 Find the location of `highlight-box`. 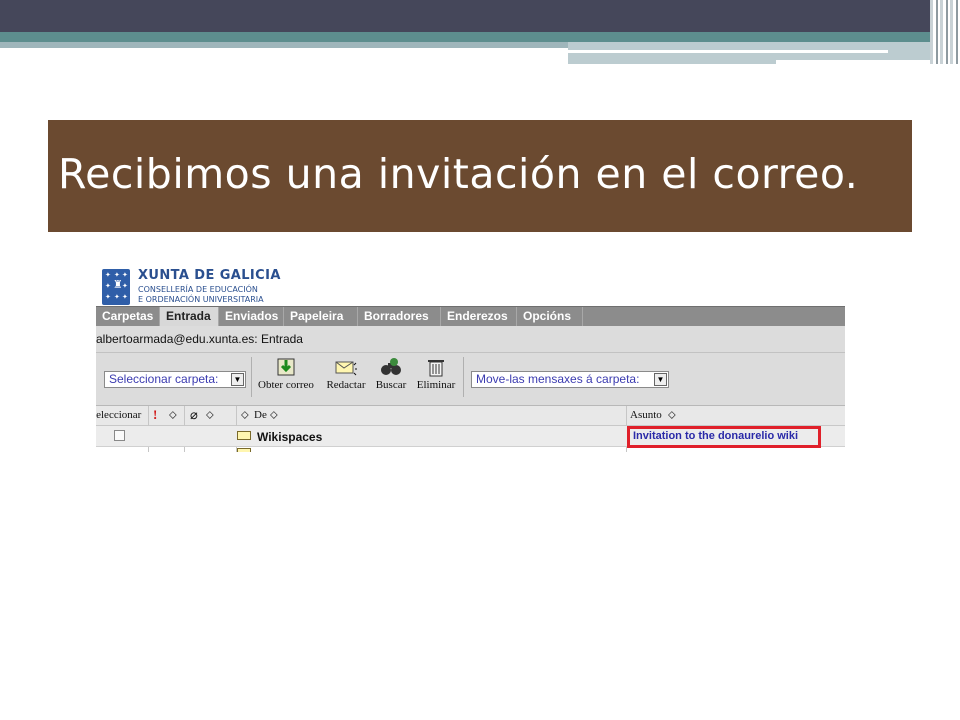

highlight-box is located at coordinates (724, 437).